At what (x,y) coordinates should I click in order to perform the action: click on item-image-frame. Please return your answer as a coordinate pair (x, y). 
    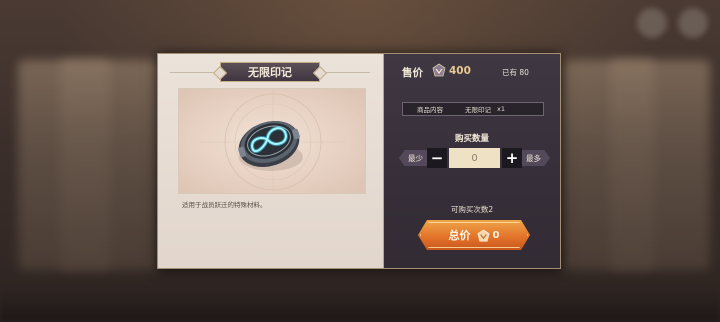
    Looking at the image, I should click on (272, 141).